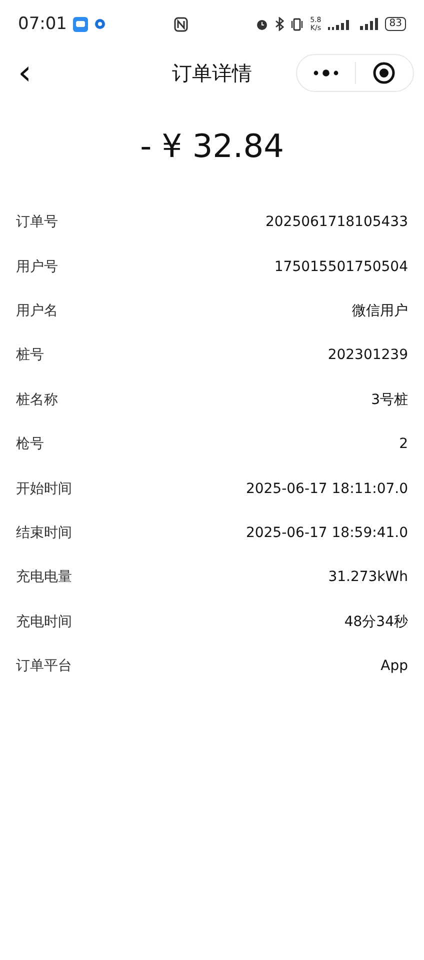 The image size is (424, 960). I want to click on field-label: 充电电量, so click(44, 577).